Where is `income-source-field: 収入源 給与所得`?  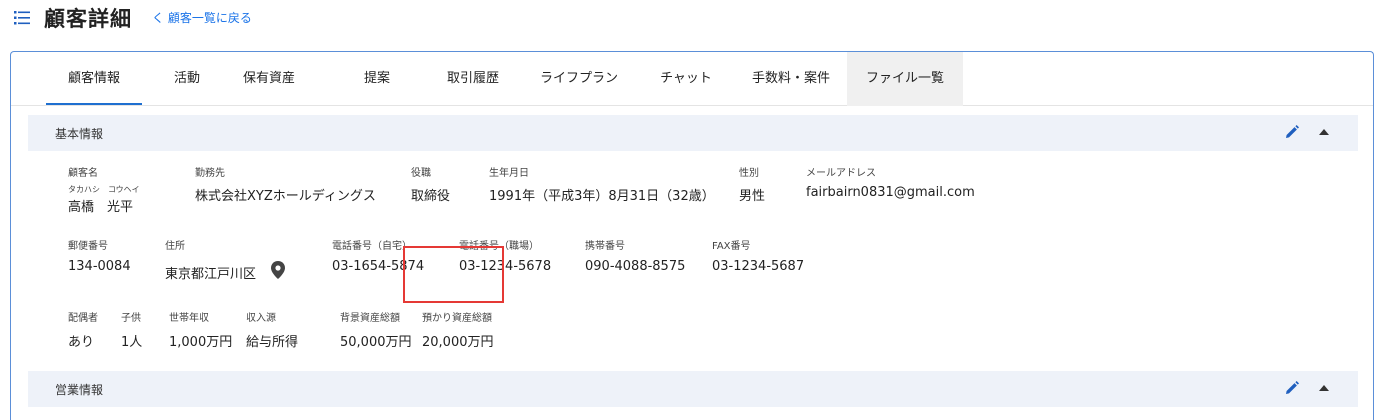 income-source-field: 収入源 給与所得 is located at coordinates (272, 329).